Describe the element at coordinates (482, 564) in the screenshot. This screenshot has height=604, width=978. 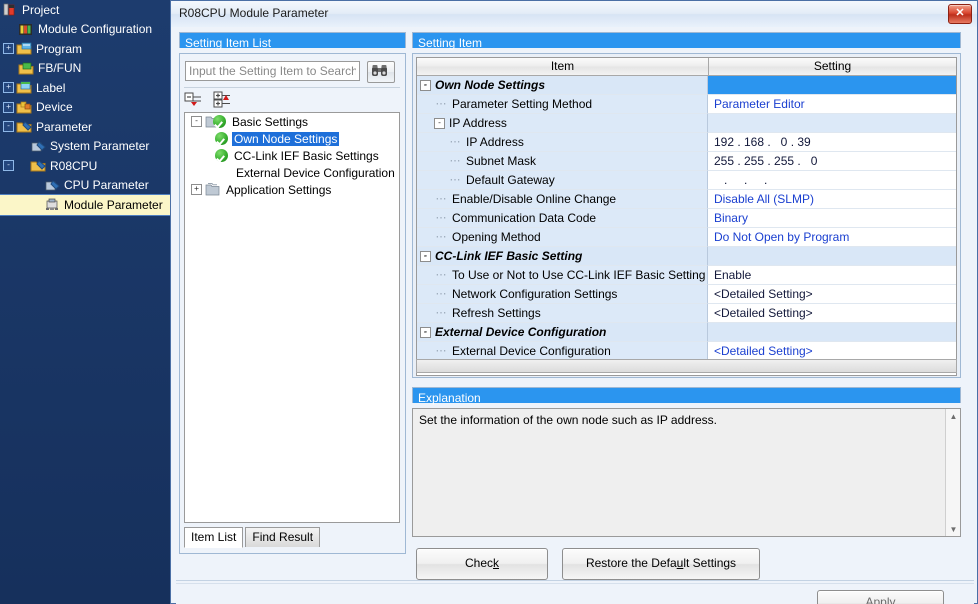
I see `check-button: Check` at that location.